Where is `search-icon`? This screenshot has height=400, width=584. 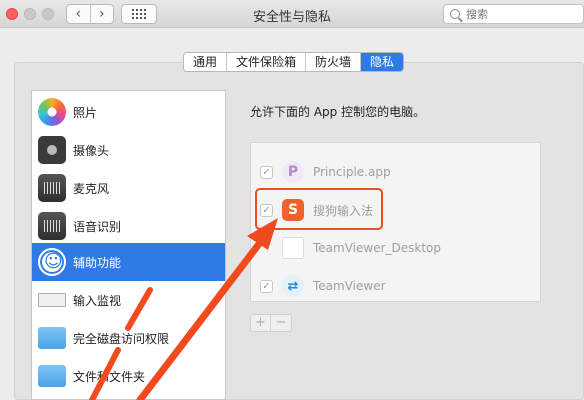
search-icon is located at coordinates (455, 14).